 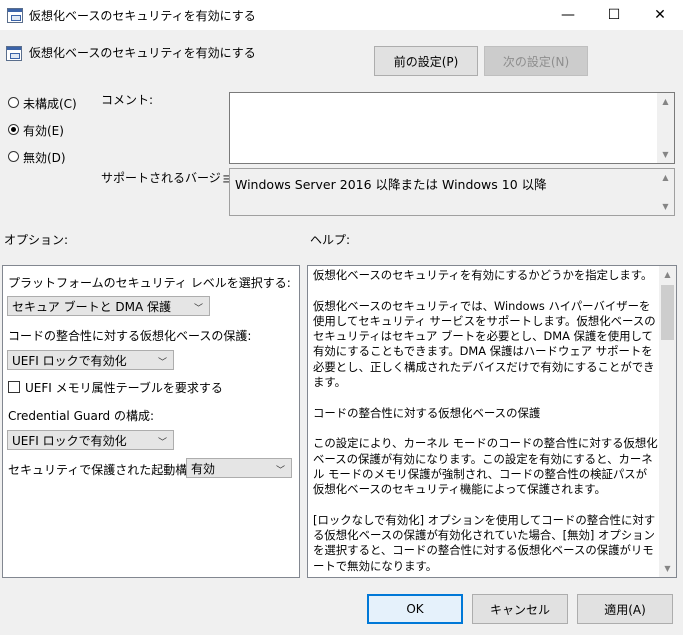 What do you see at coordinates (536, 61) in the screenshot?
I see `next-setting-button: 次の設定(N)` at bounding box center [536, 61].